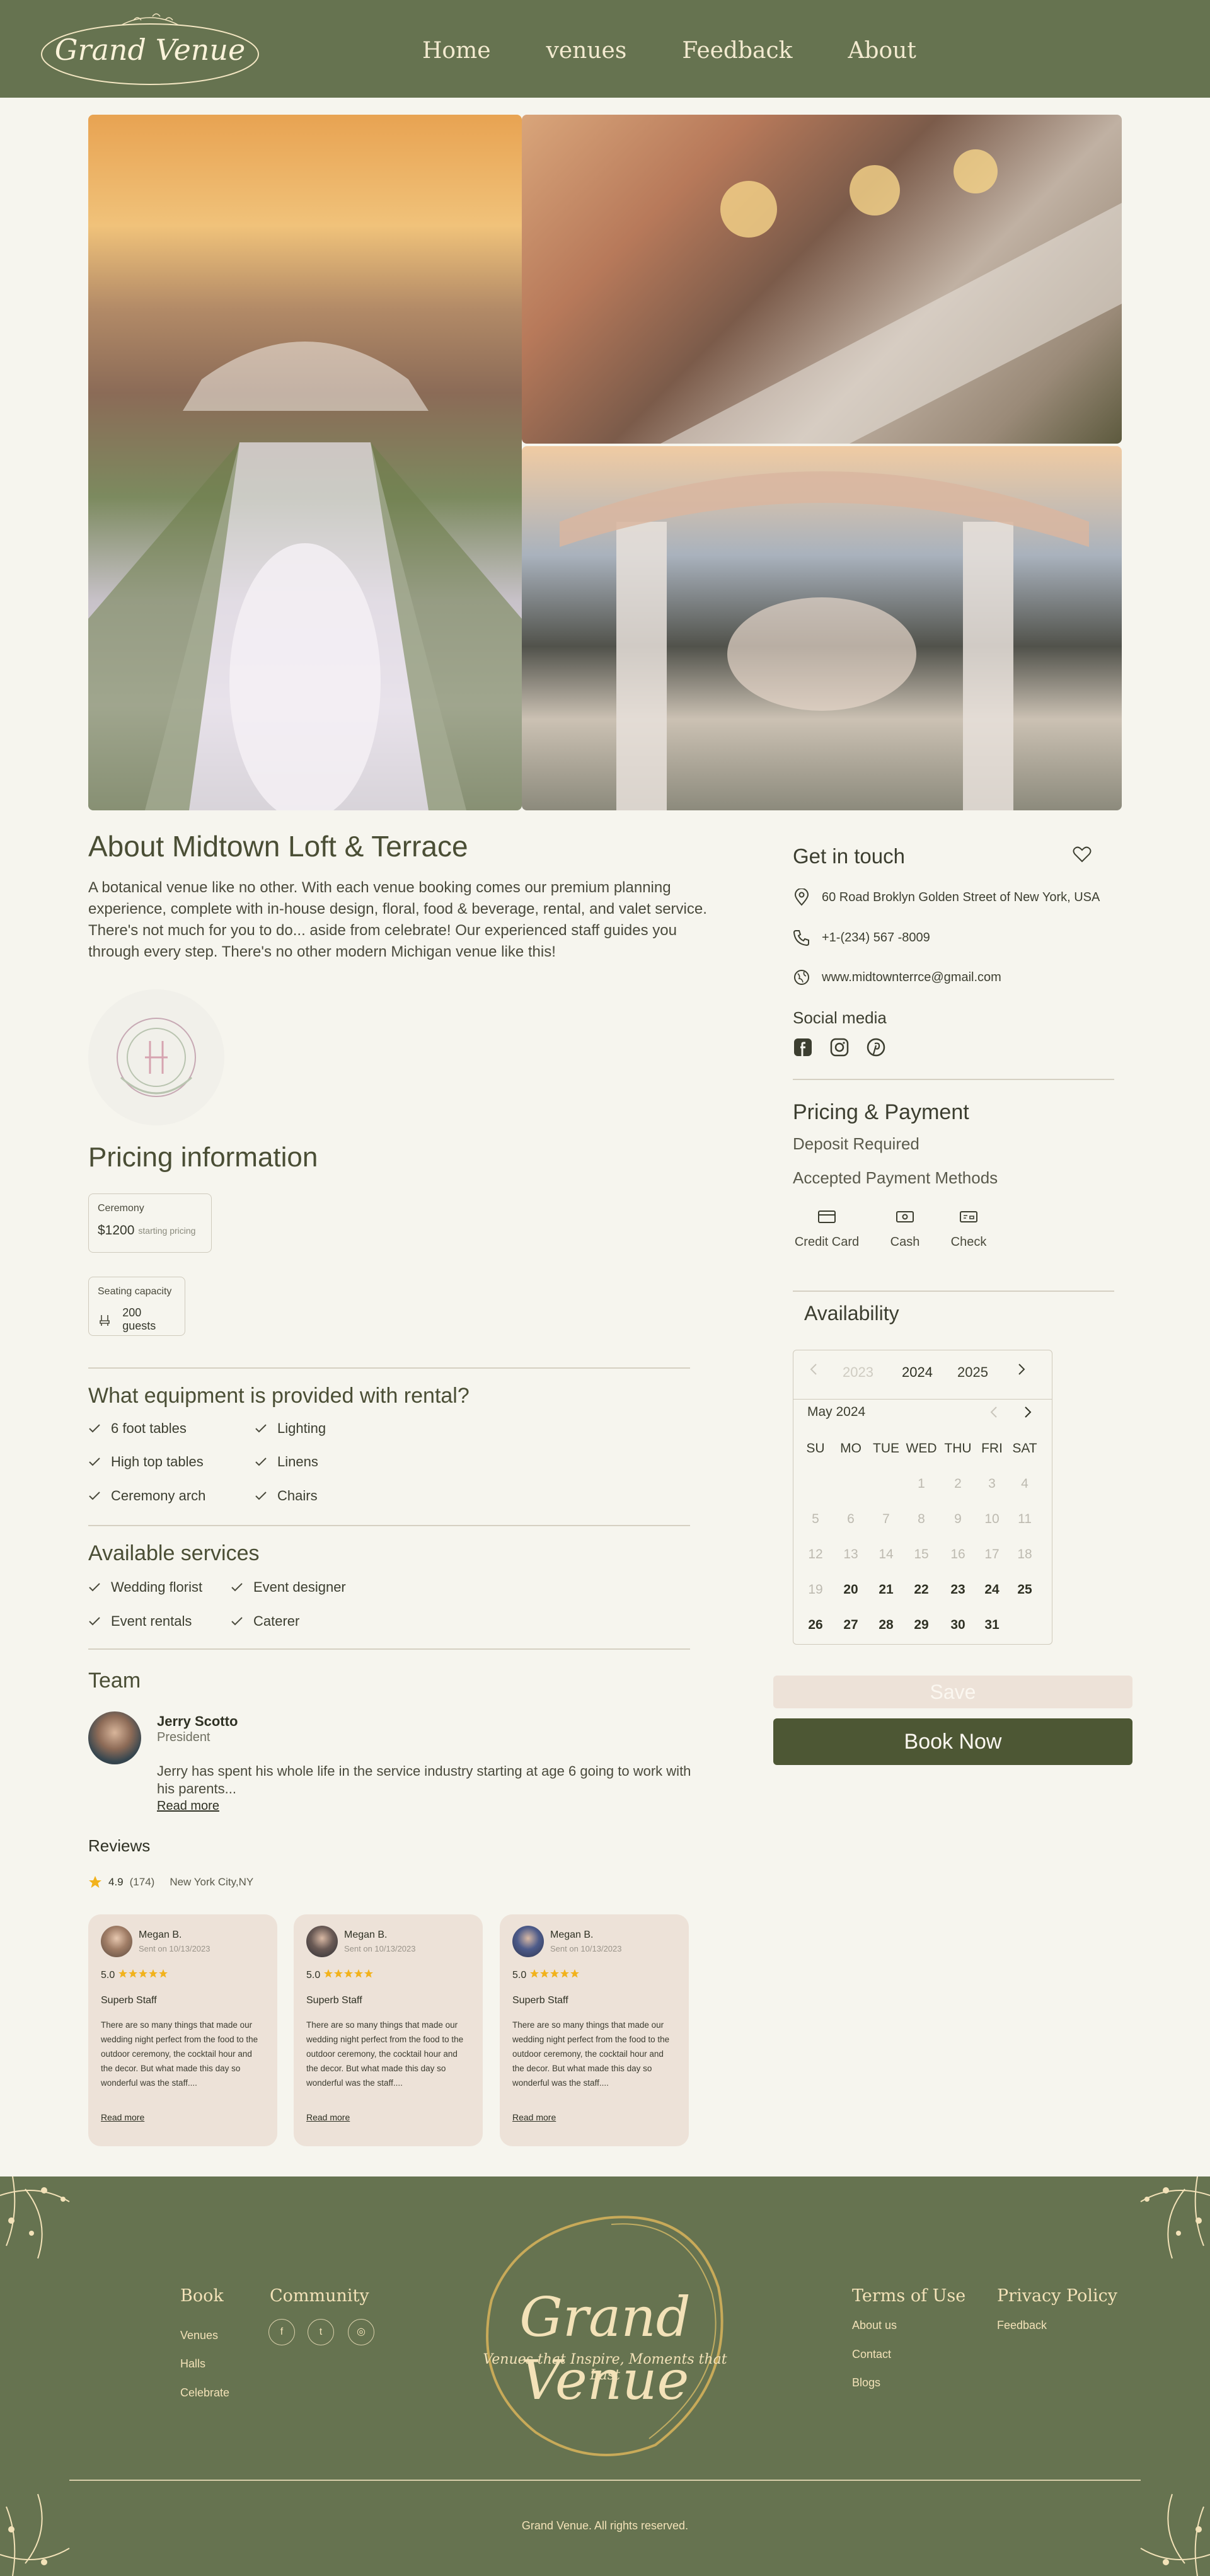  What do you see at coordinates (361, 2332) in the screenshot?
I see `footer-instagram-icon: ◎` at bounding box center [361, 2332].